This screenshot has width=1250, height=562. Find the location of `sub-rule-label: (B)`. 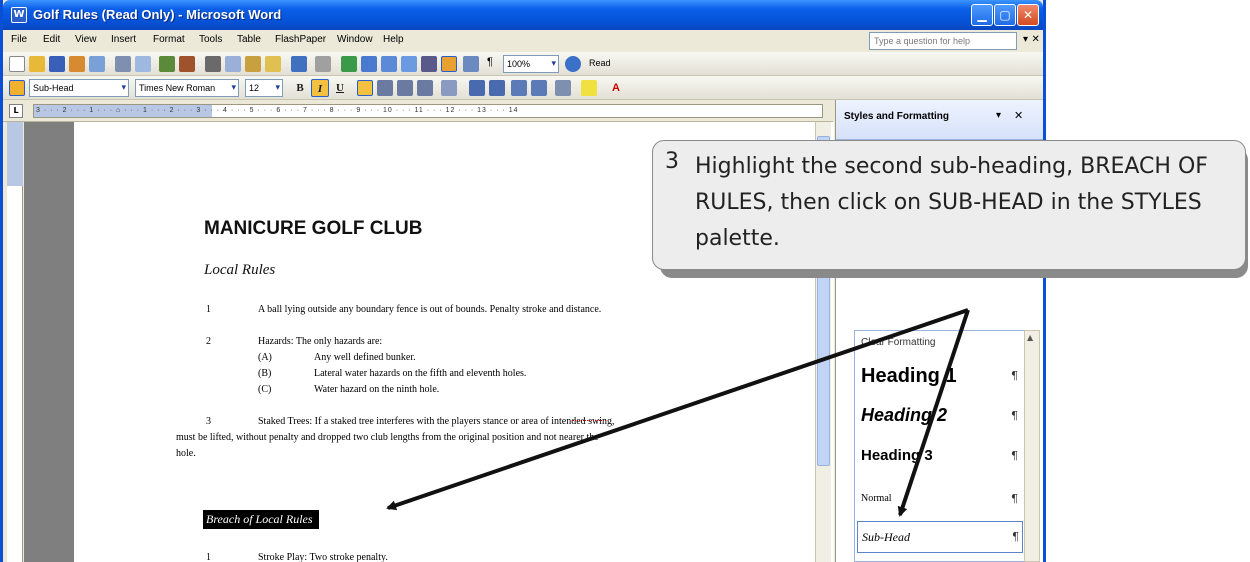

sub-rule-label: (B) is located at coordinates (265, 373).